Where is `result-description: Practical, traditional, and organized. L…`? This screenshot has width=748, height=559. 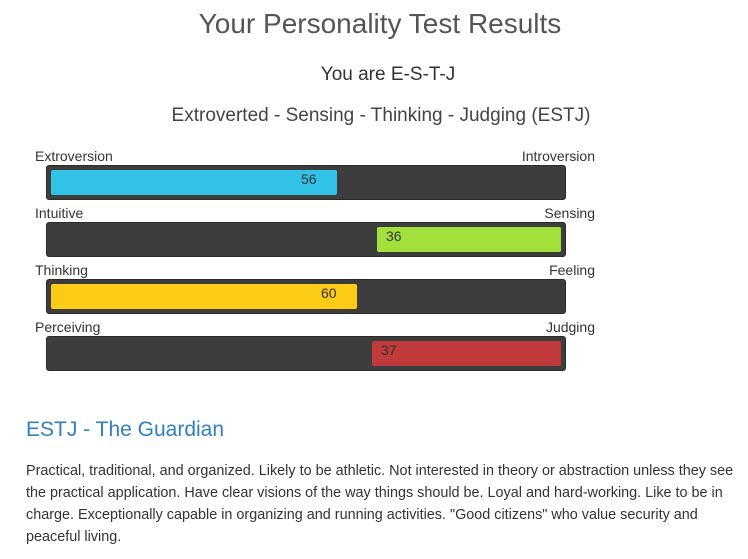
result-description: Practical, traditional, and organized. L… is located at coordinates (380, 504).